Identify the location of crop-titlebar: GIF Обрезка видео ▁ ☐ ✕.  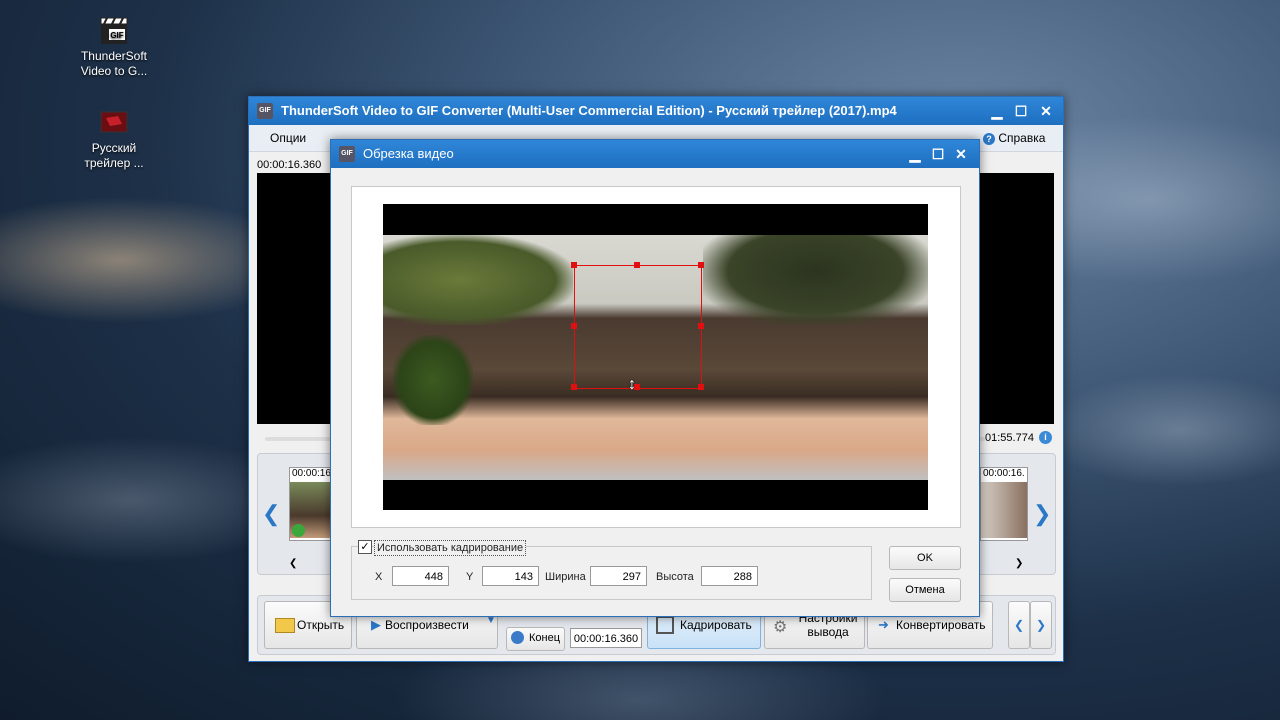
(655, 154).